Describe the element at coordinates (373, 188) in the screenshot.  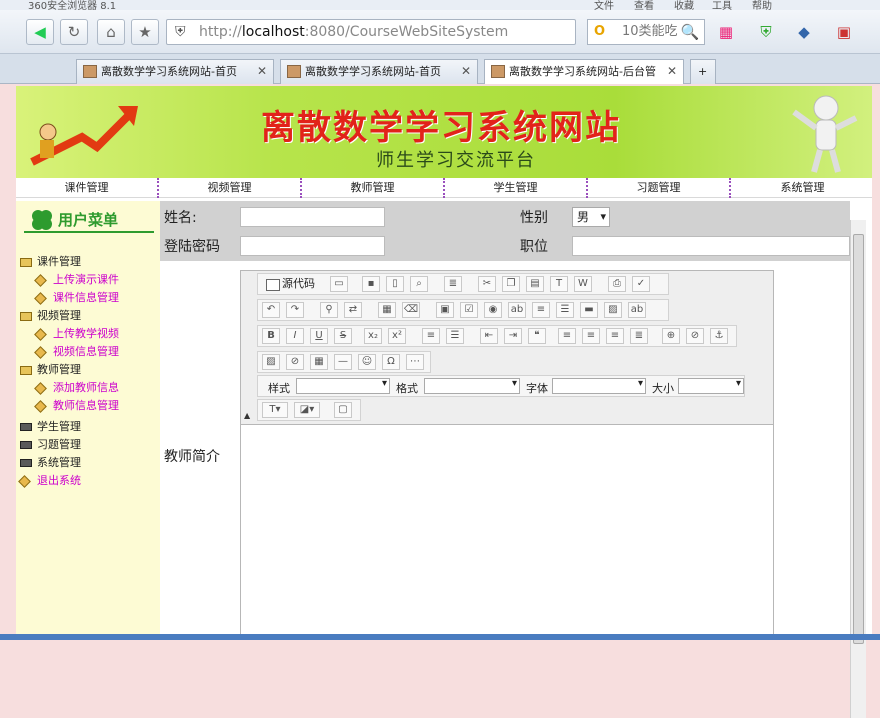
I see `nav-teacher: 教师管理` at that location.